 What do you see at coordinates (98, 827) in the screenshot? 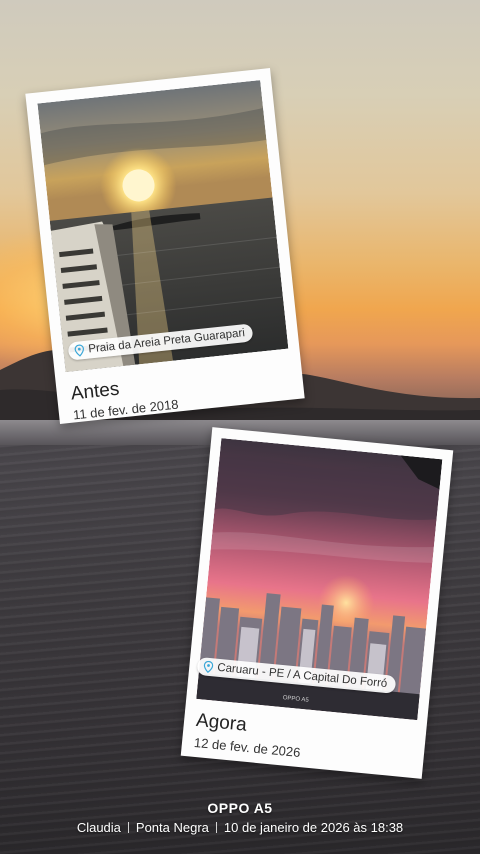
I see `author-name: Claudia` at bounding box center [98, 827].